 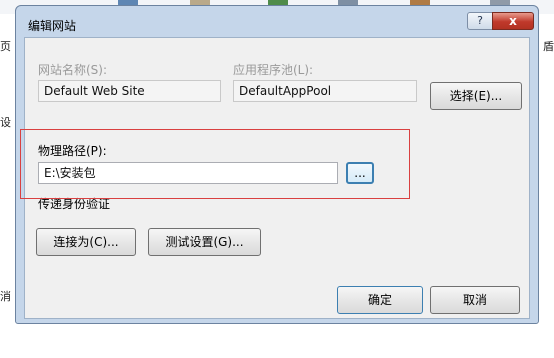 I want to click on background-label: 设, so click(x=5, y=122).